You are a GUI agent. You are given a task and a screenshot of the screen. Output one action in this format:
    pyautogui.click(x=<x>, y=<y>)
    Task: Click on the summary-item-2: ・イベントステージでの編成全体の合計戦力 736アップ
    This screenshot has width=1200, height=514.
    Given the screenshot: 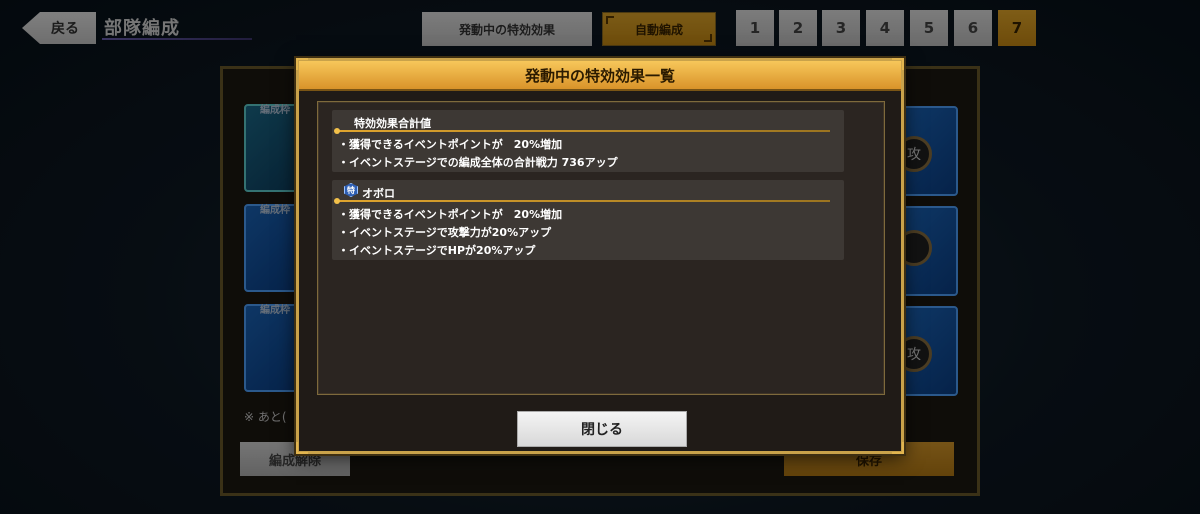 What is the action you would take?
    pyautogui.click(x=478, y=162)
    